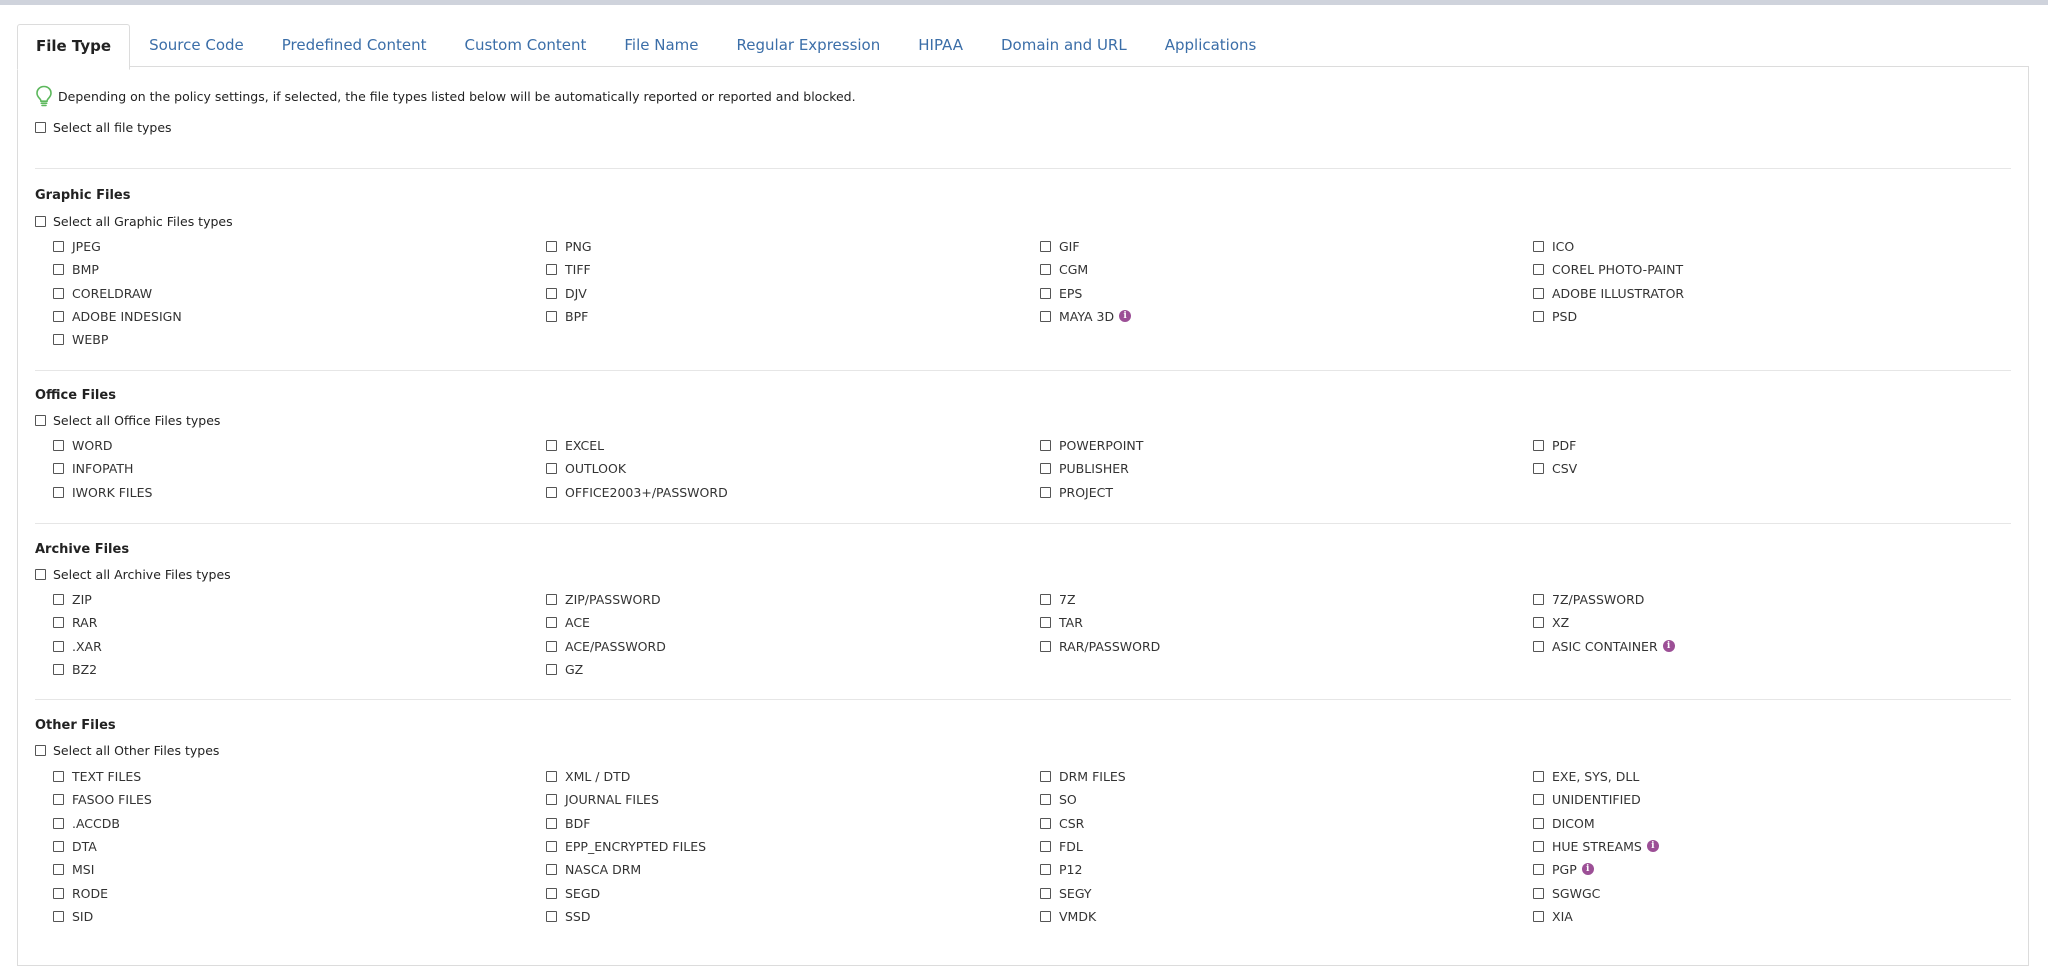 Image resolution: width=2048 pixels, height=966 pixels. Describe the element at coordinates (1555, 468) in the screenshot. I see `file-type-csv: CSV` at that location.